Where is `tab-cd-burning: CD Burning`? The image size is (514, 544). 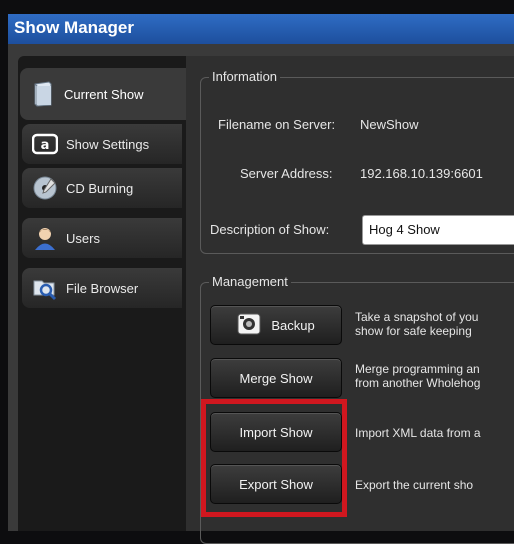 tab-cd-burning: CD Burning is located at coordinates (102, 188).